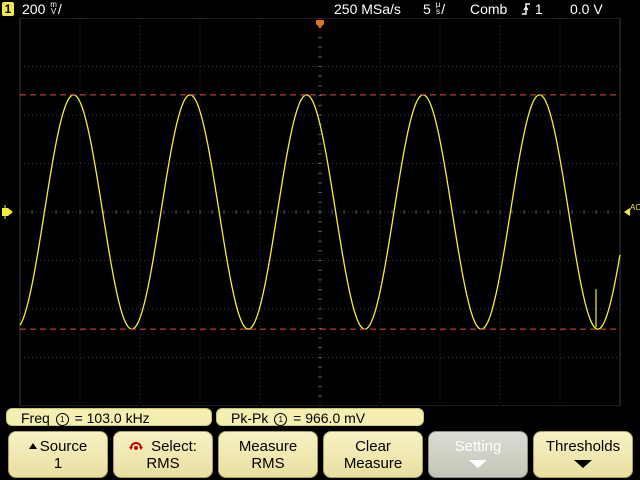 This screenshot has height=480, width=640. I want to click on time-unit: µs, so click(438, 8).